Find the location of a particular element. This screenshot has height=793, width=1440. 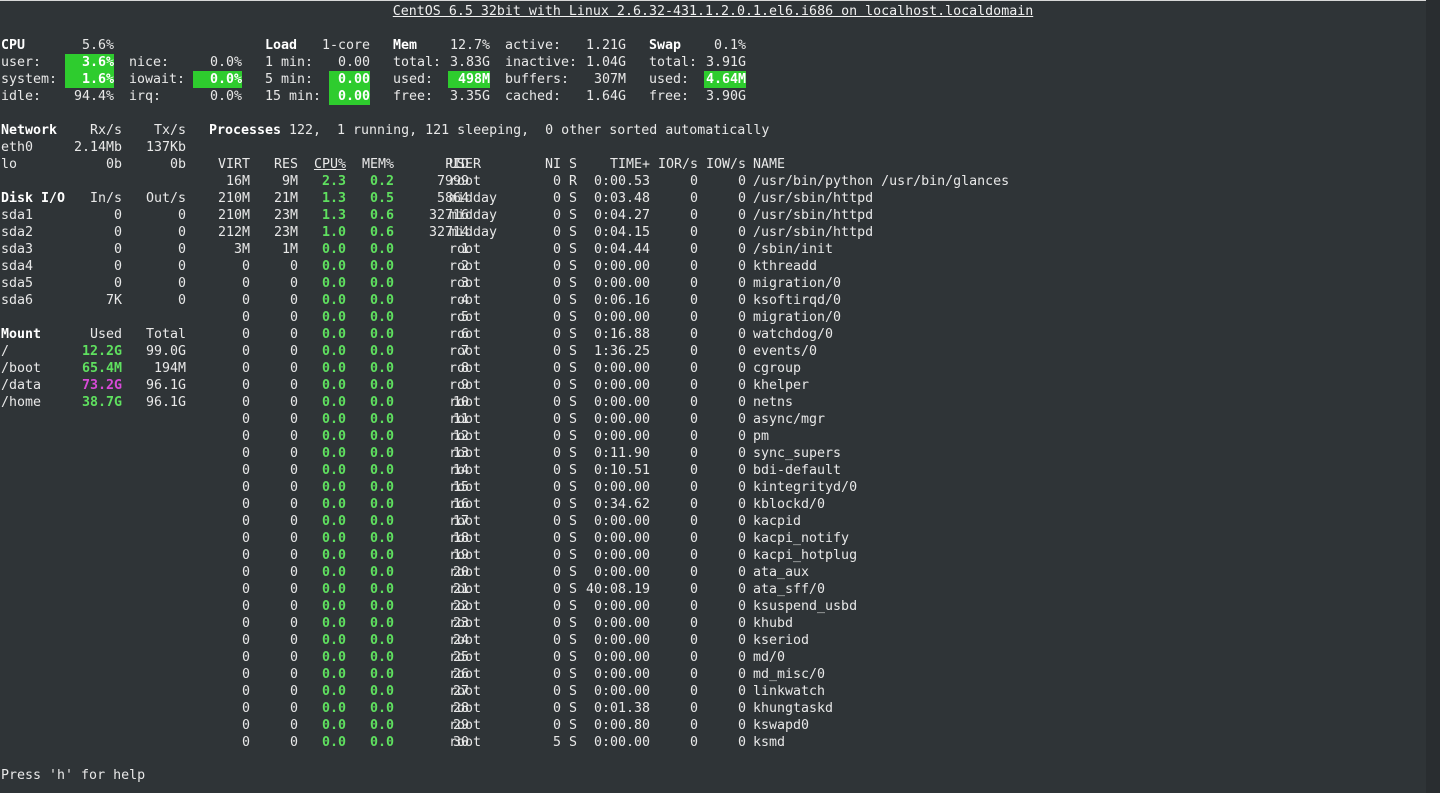

swap-percent: 0.1% is located at coordinates (729, 45).